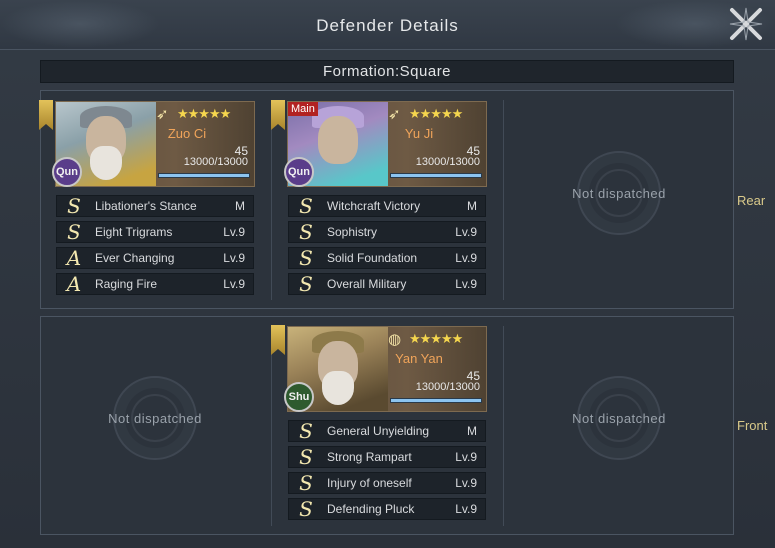  I want to click on empty-slot-front-left: Not dispatched, so click(155, 418).